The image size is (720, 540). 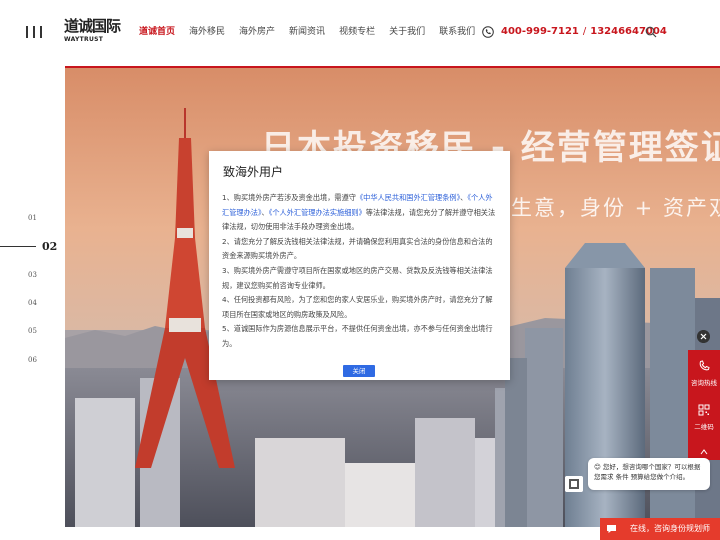 I want to click on banner-subtitle: 生意，身份 + 资产双, so click(x=615, y=208).